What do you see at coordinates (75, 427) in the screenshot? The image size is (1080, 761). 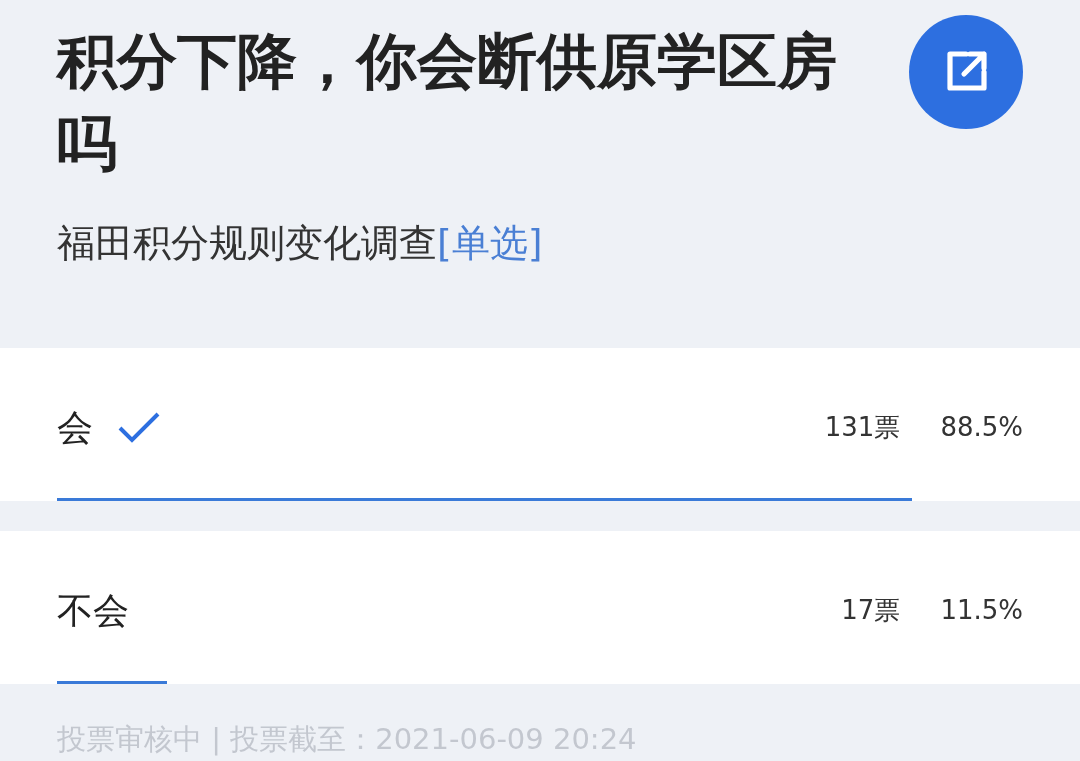 I see `option-label: 会` at bounding box center [75, 427].